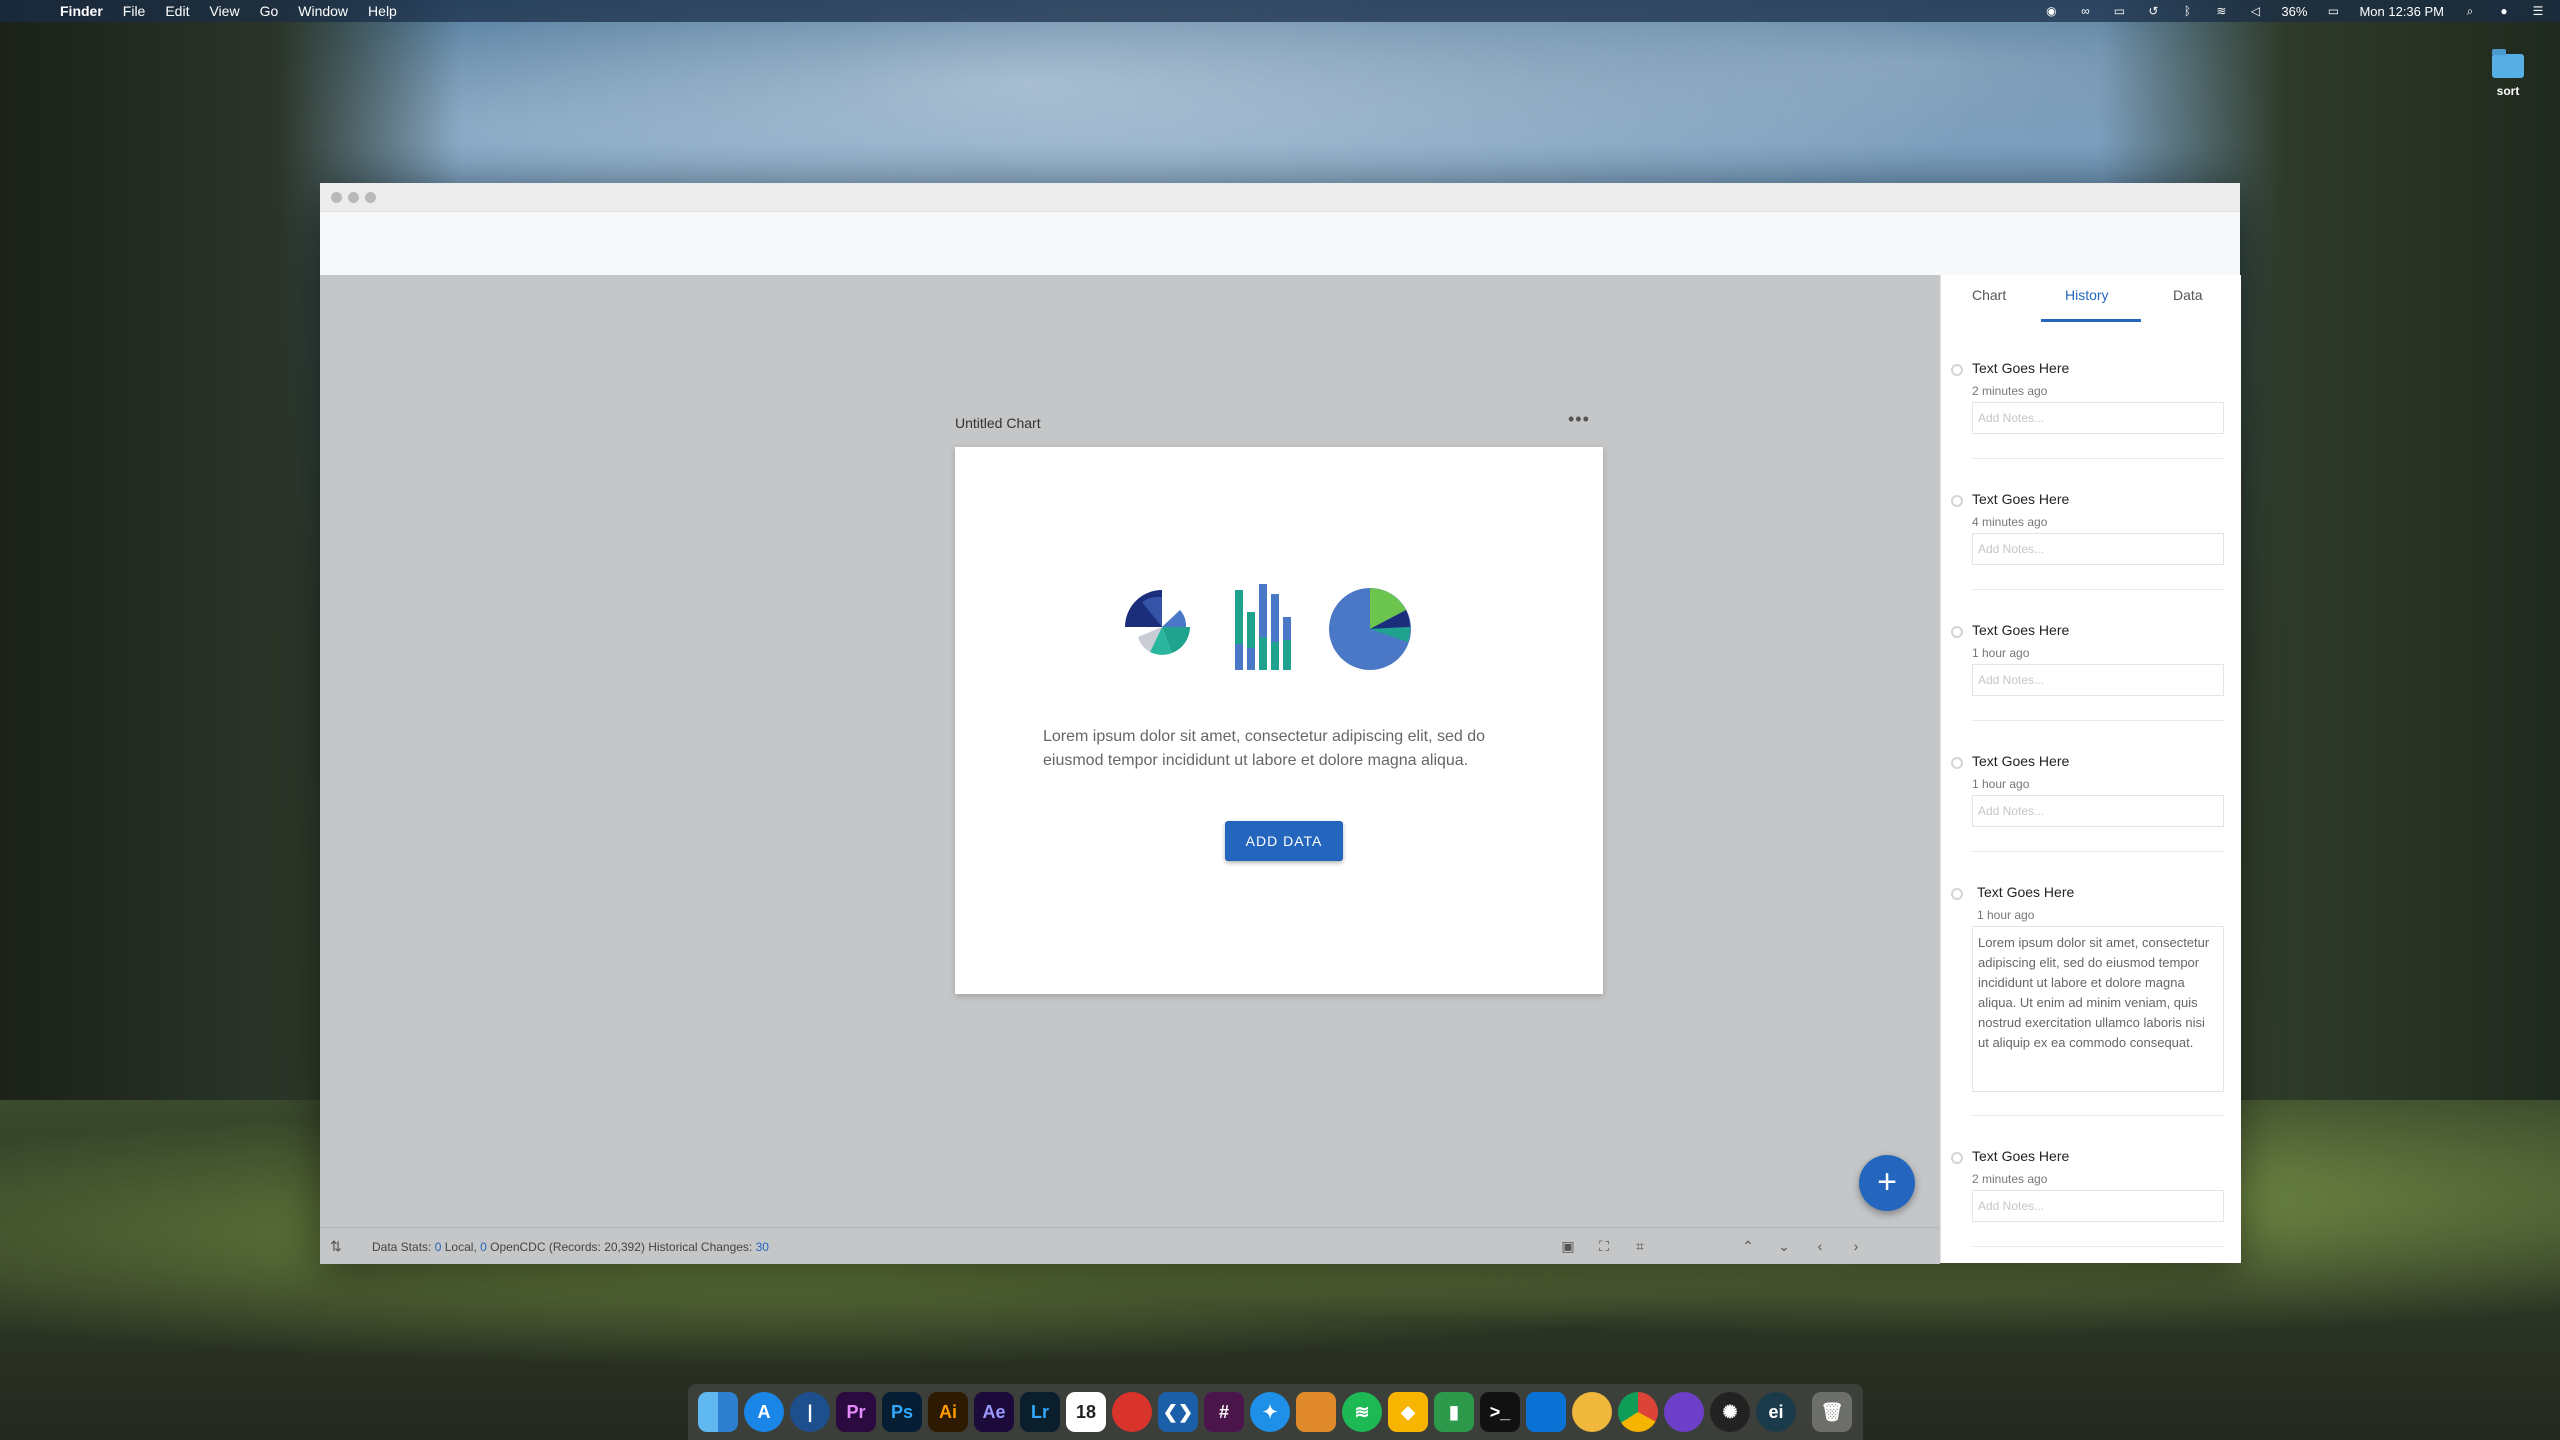 This screenshot has width=2560, height=1440. I want to click on transmit-icon, so click(1316, 1412).